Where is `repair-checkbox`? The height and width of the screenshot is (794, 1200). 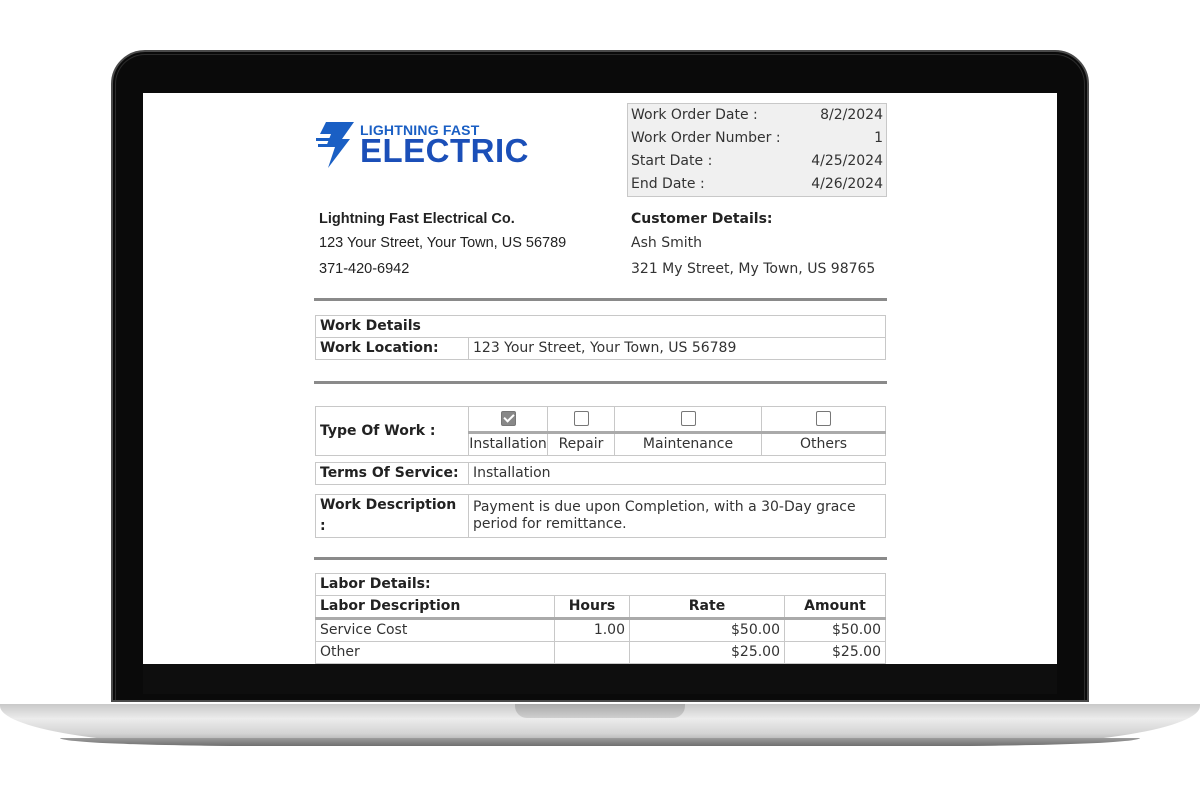 repair-checkbox is located at coordinates (581, 418).